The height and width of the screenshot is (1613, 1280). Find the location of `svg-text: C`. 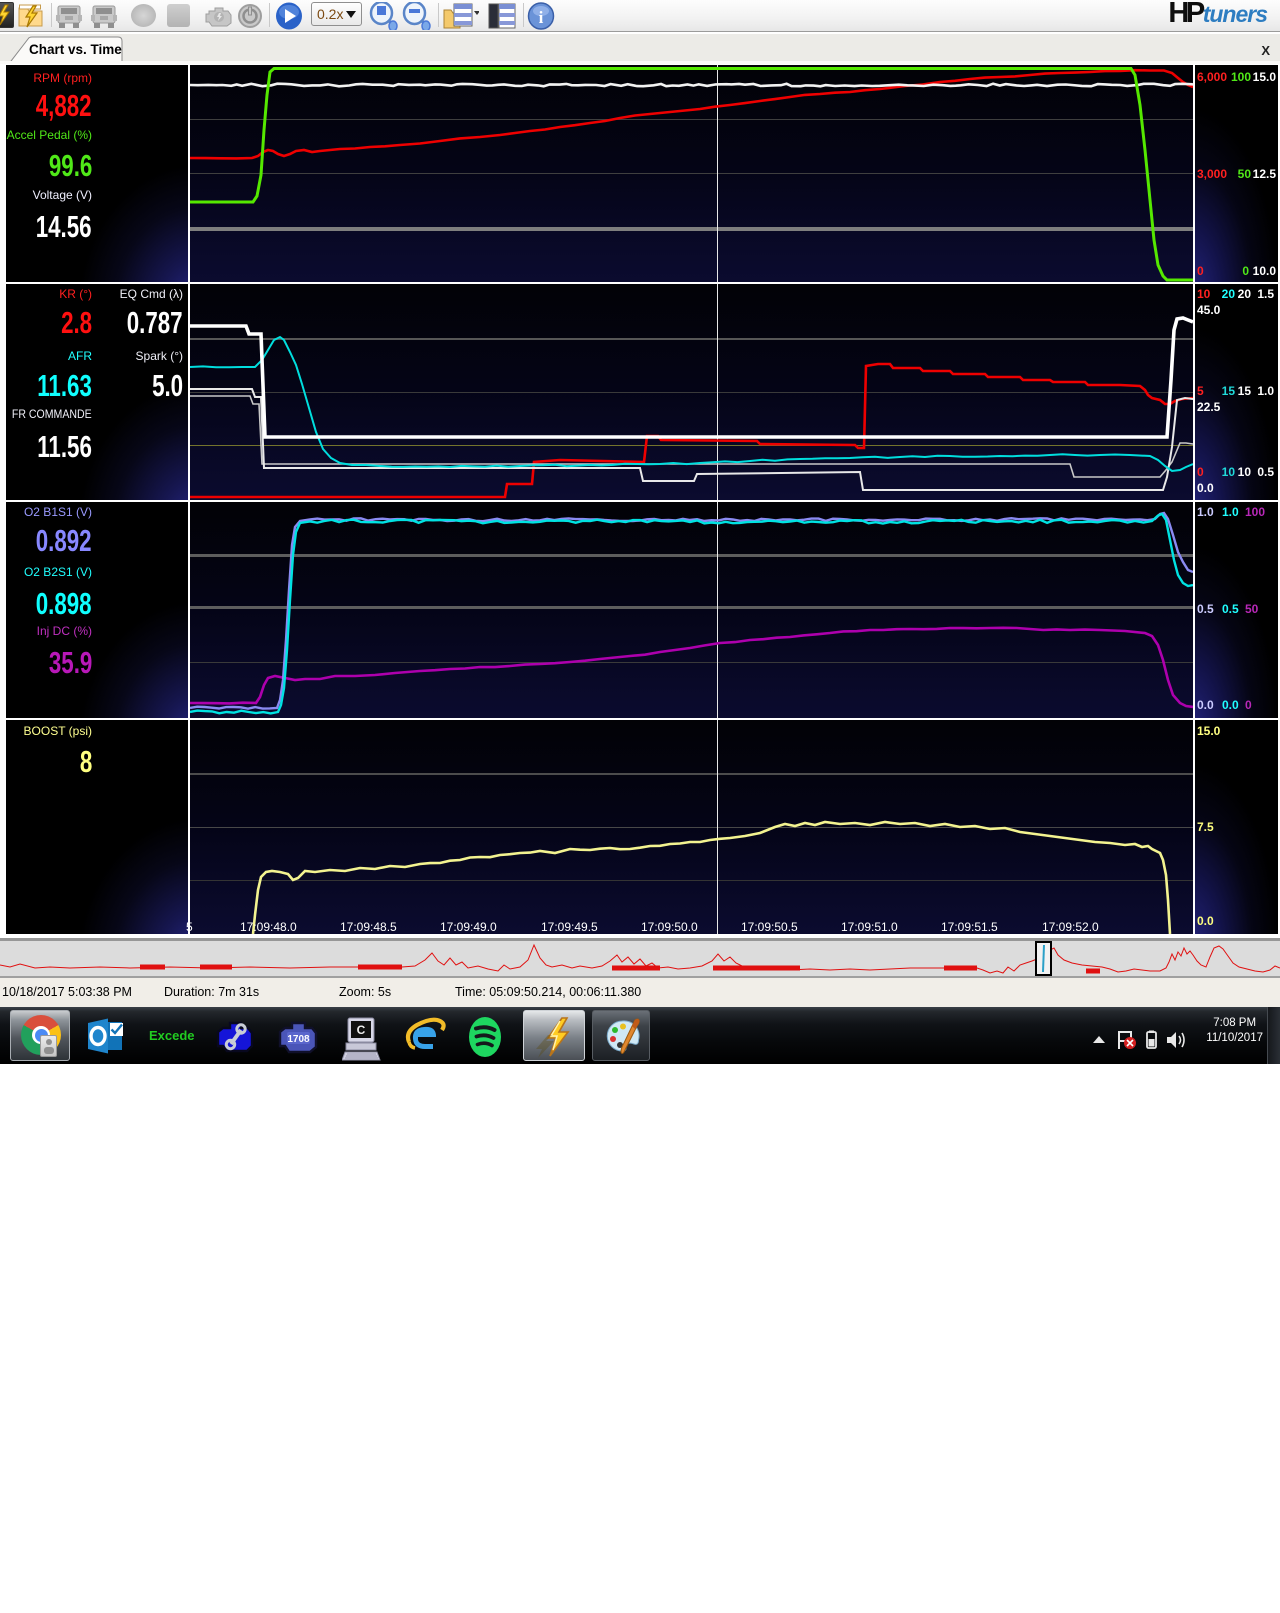

svg-text: C is located at coordinates (361, 1030).